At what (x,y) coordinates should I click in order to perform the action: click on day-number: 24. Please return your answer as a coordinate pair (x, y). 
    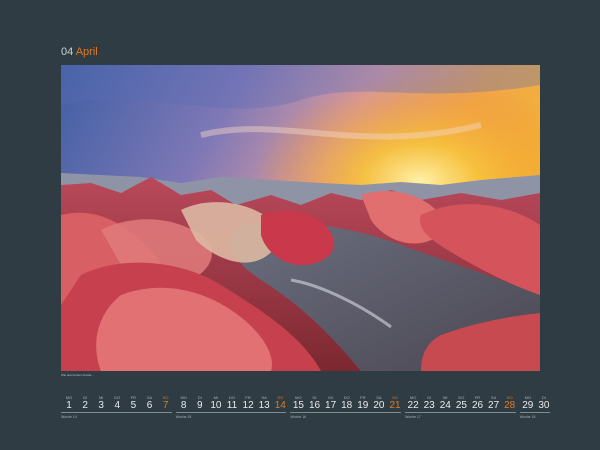
    Looking at the image, I should click on (445, 405).